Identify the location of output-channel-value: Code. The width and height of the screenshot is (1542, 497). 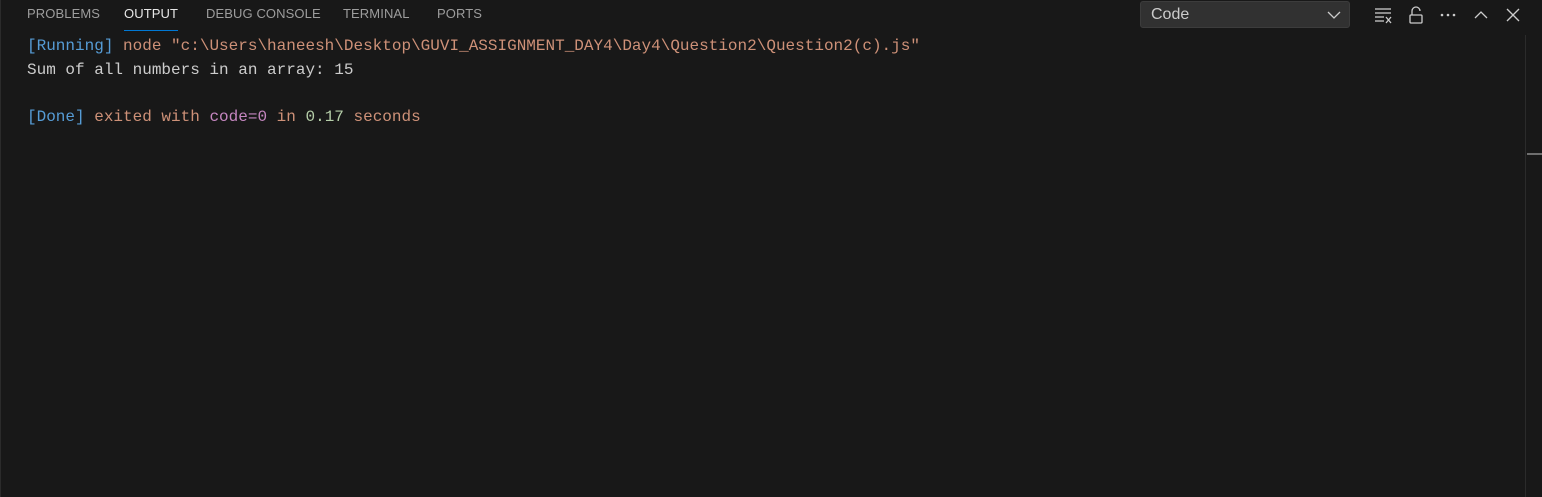
(1170, 14).